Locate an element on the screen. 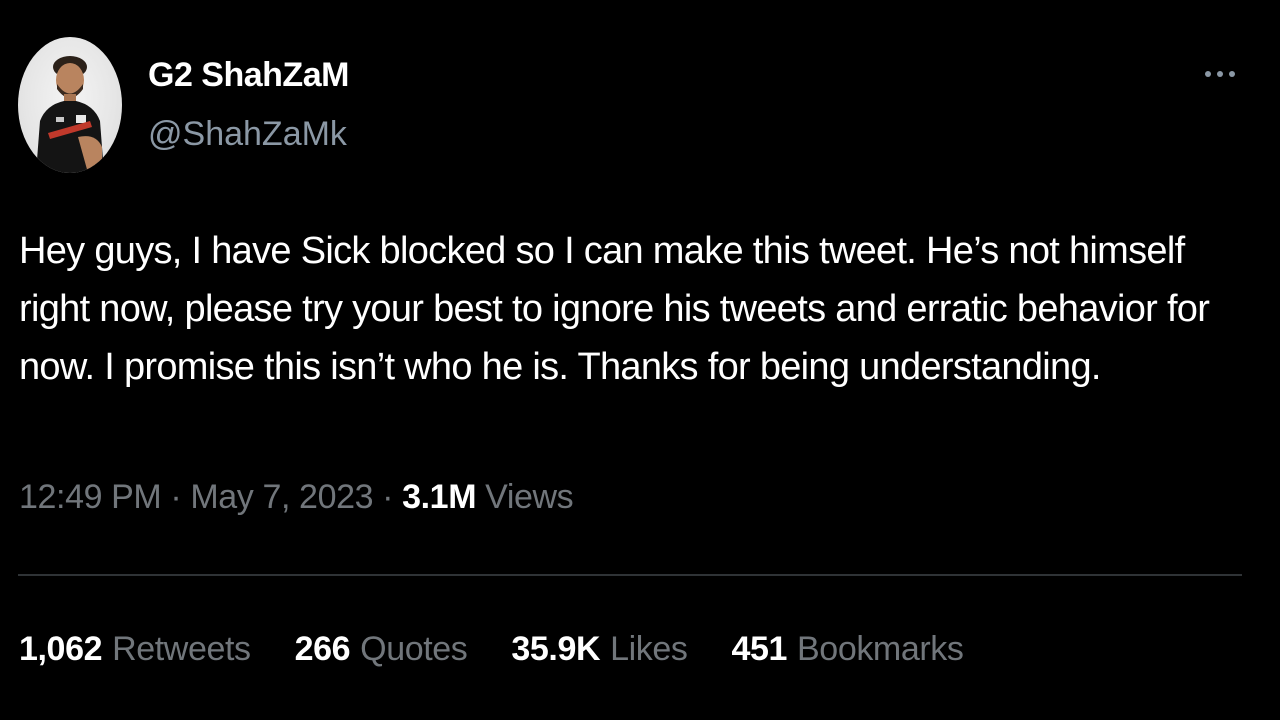 This screenshot has height=720, width=1280. avatar is located at coordinates (70, 105).